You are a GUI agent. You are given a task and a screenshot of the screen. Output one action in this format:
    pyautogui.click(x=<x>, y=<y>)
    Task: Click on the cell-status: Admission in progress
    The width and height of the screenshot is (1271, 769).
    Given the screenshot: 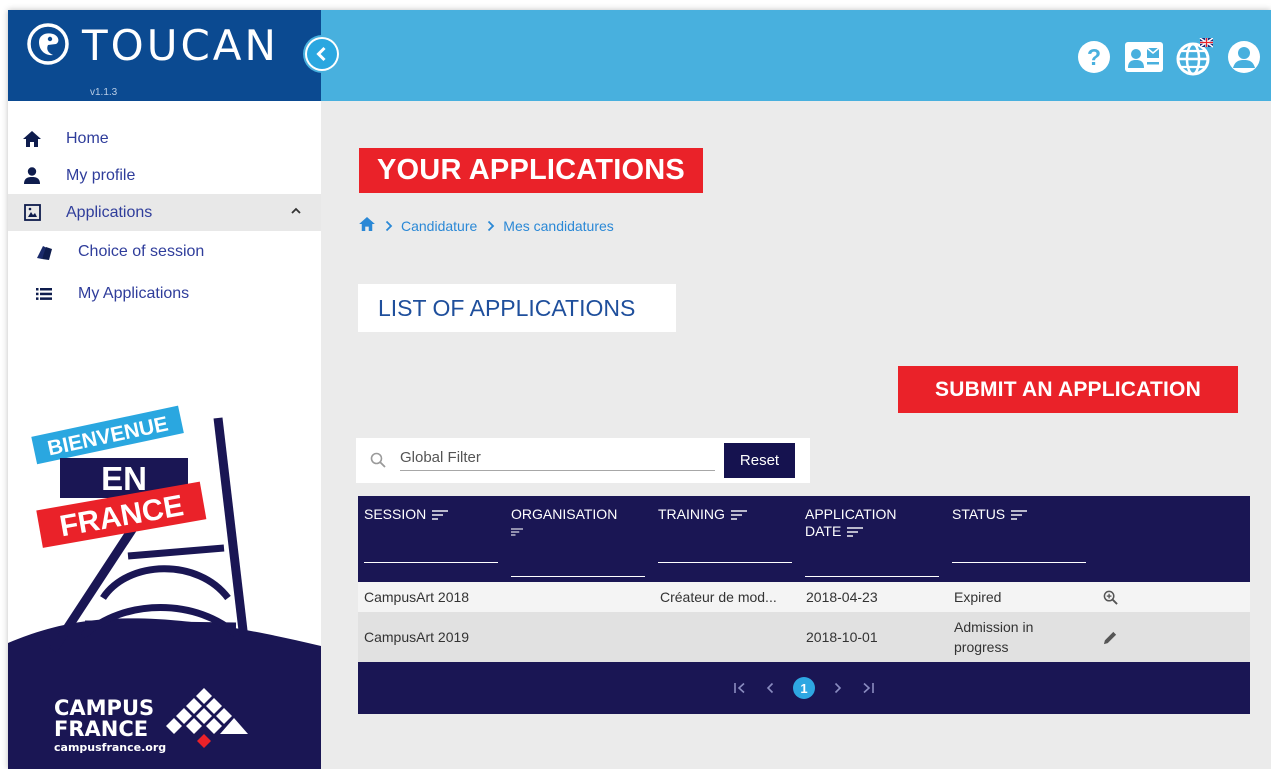 What is the action you would take?
    pyautogui.click(x=994, y=637)
    